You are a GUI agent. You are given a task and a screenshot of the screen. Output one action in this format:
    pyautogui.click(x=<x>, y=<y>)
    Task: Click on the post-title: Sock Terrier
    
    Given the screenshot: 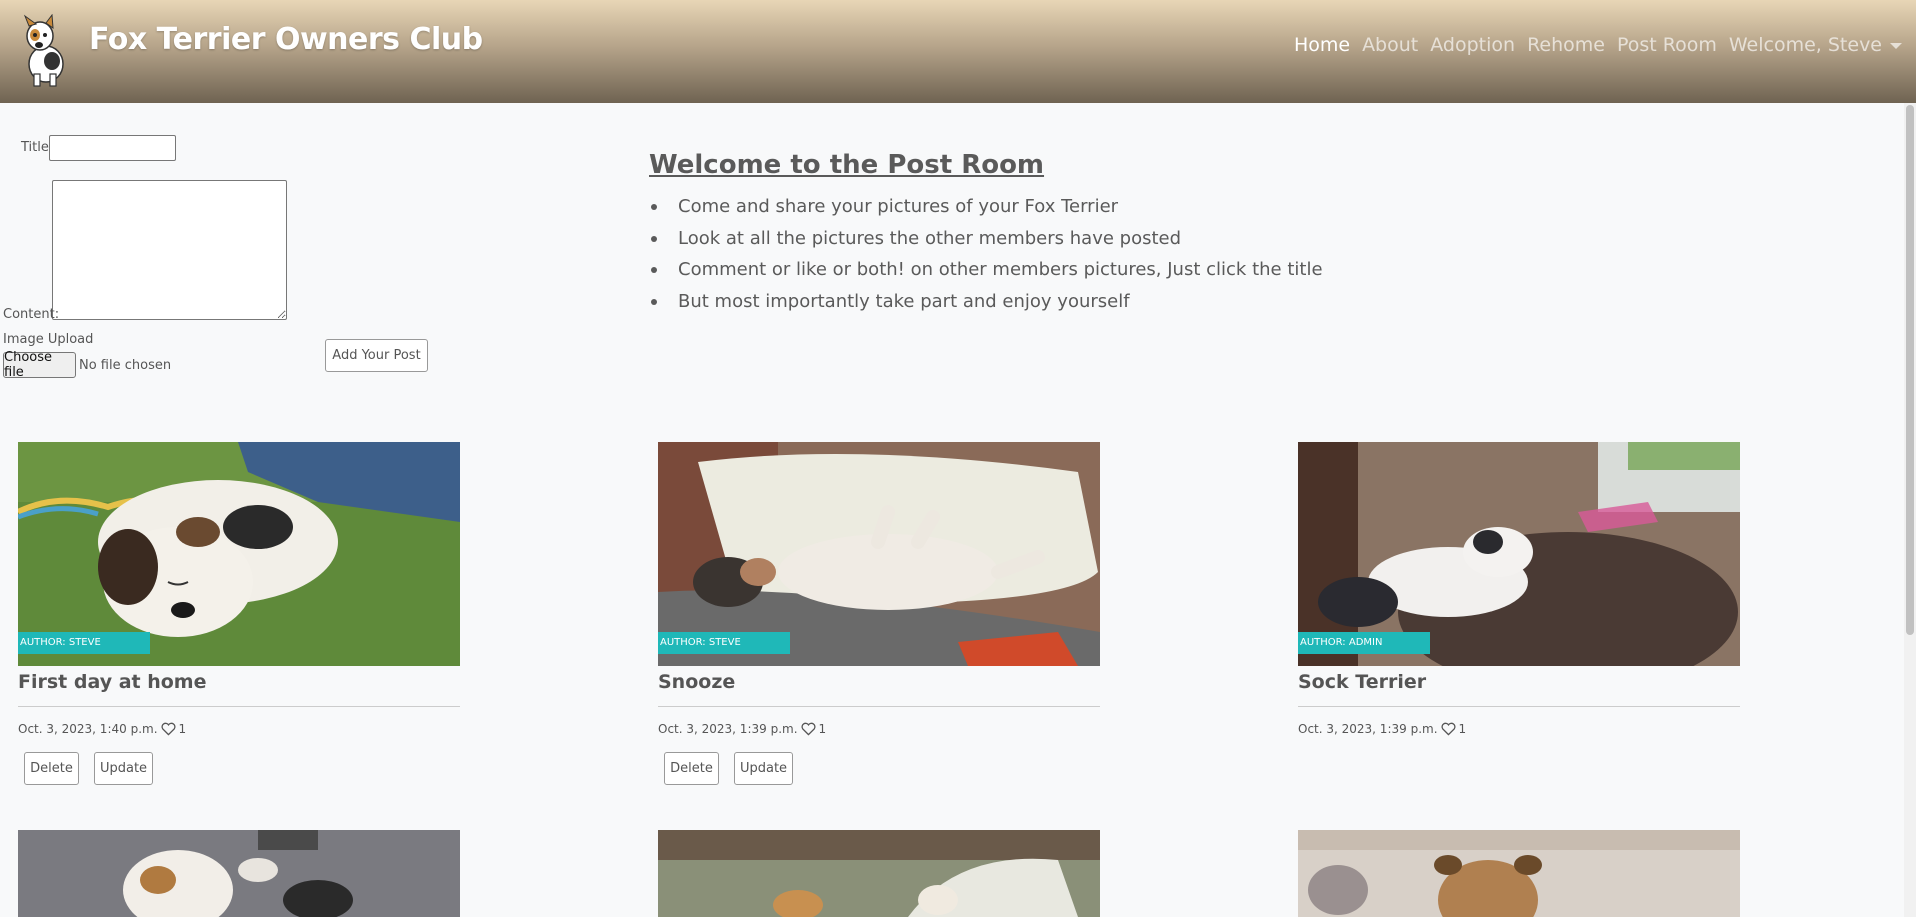 What is the action you would take?
    pyautogui.click(x=1362, y=682)
    